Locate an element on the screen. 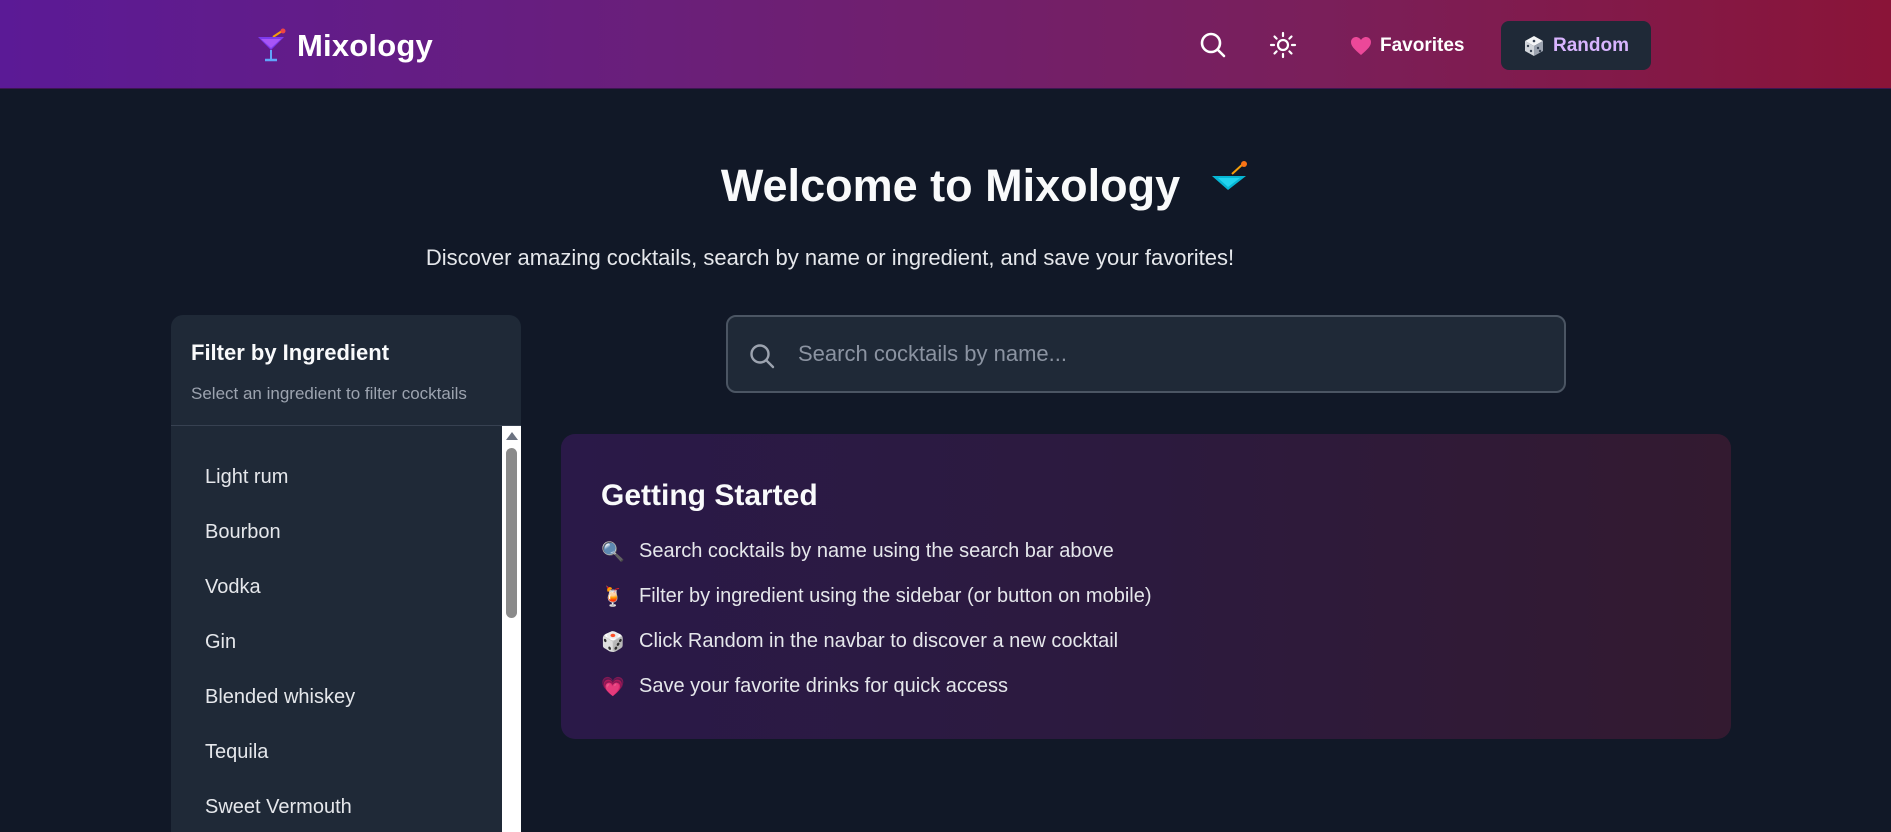 This screenshot has width=1891, height=832. random-label: Random is located at coordinates (1591, 45).